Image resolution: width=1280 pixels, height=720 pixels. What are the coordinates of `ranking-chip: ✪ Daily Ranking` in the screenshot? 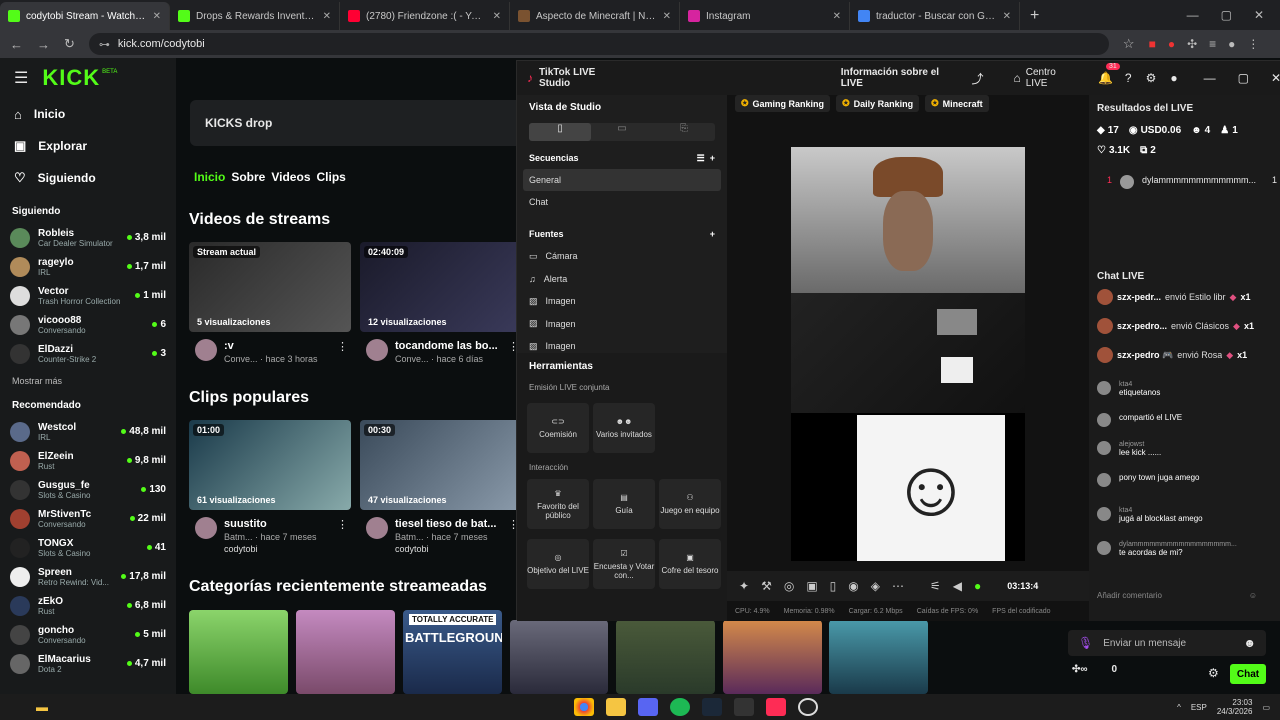 It's located at (878, 103).